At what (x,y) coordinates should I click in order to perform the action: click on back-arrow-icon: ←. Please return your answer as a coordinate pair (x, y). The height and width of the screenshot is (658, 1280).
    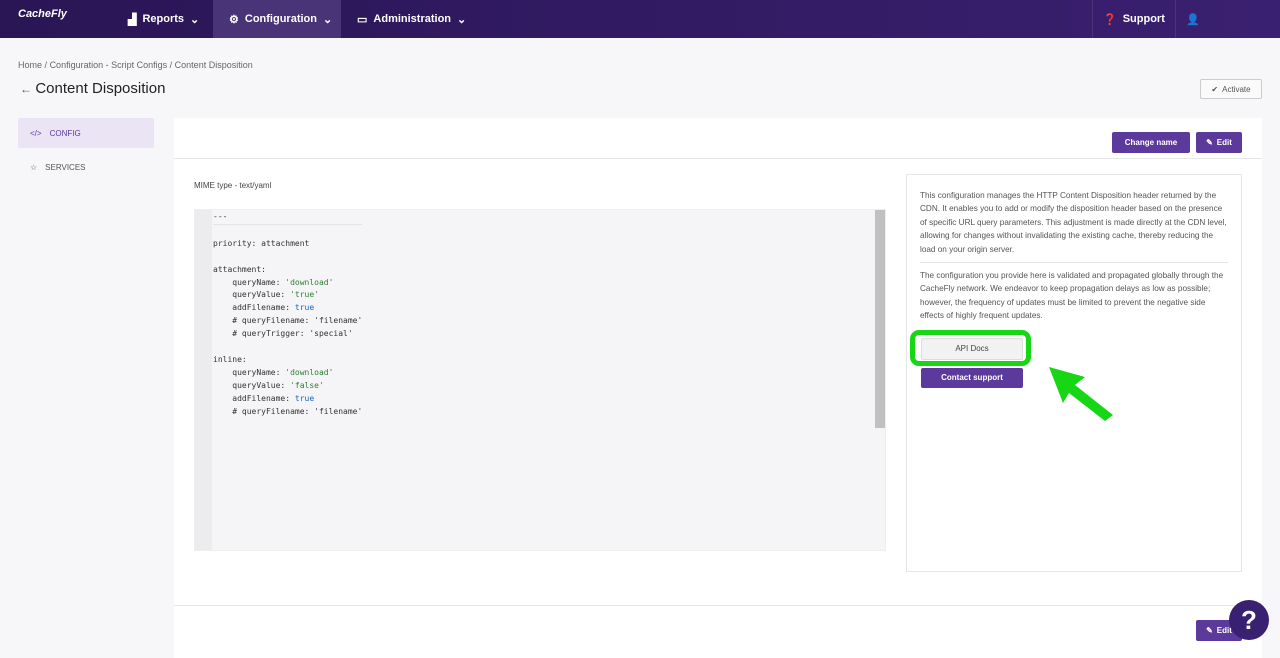
    Looking at the image, I should click on (27, 89).